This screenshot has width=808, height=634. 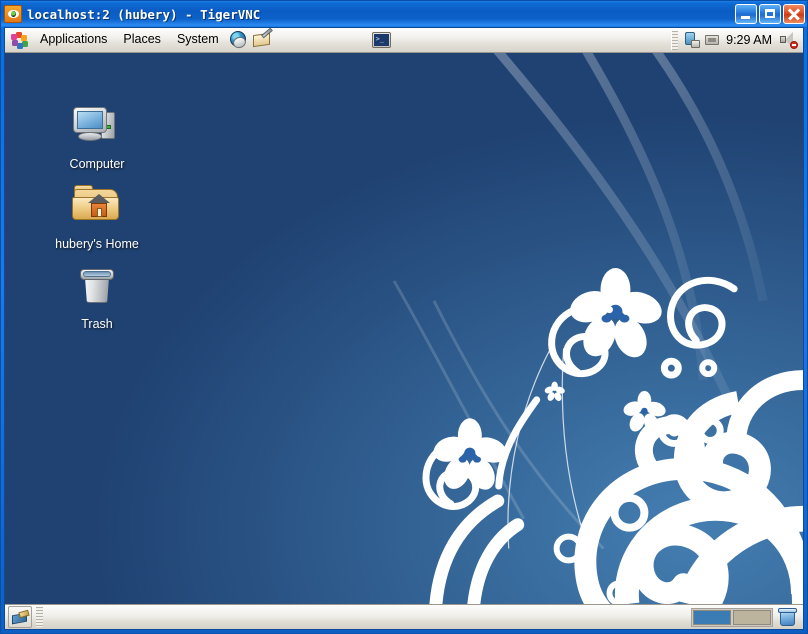 What do you see at coordinates (692, 40) in the screenshot?
I see `battery-power-icon` at bounding box center [692, 40].